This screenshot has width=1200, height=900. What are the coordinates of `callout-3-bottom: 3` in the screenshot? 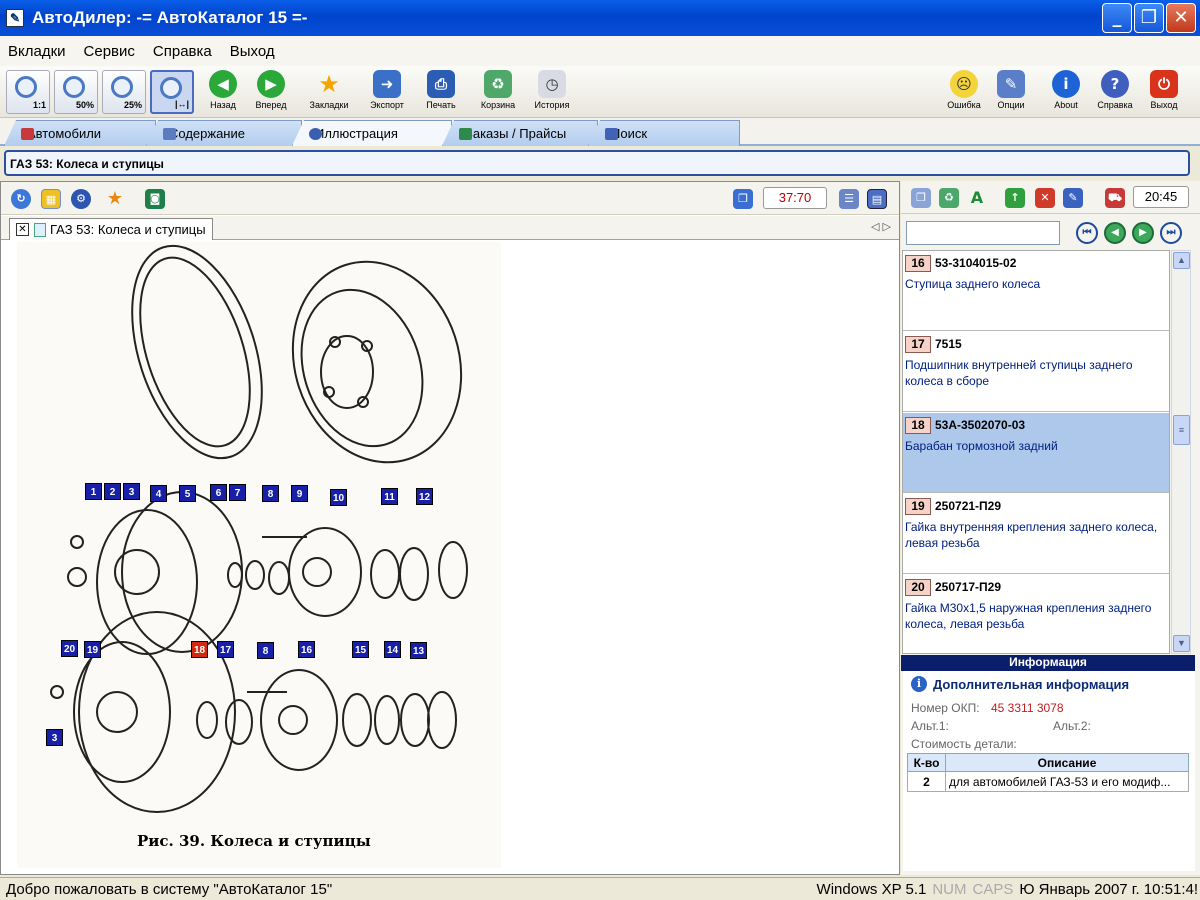 It's located at (54, 737).